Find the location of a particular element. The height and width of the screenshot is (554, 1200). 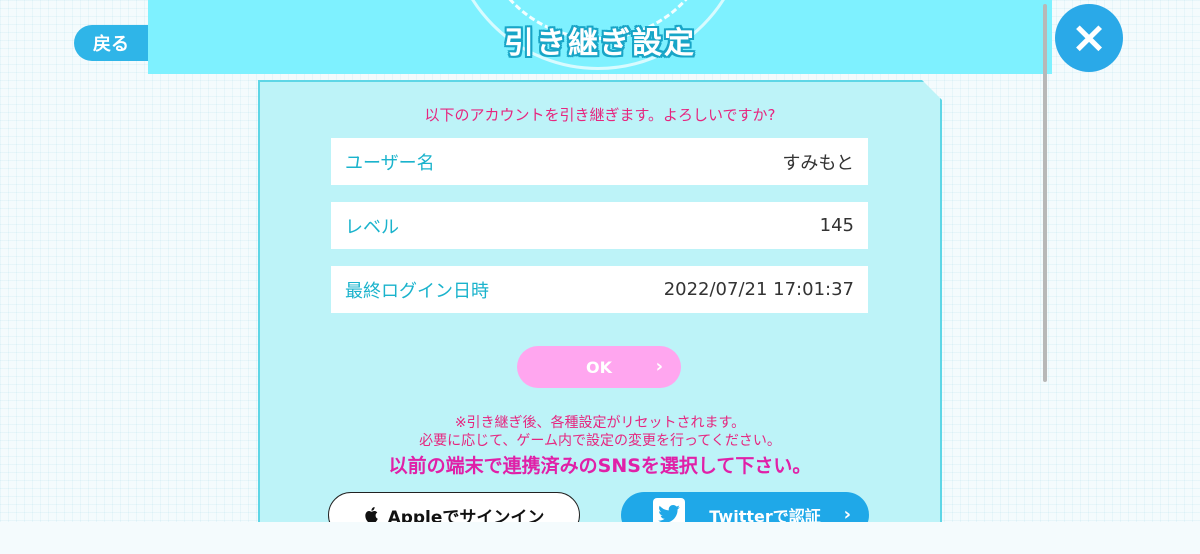

close-button: × is located at coordinates (1089, 38).